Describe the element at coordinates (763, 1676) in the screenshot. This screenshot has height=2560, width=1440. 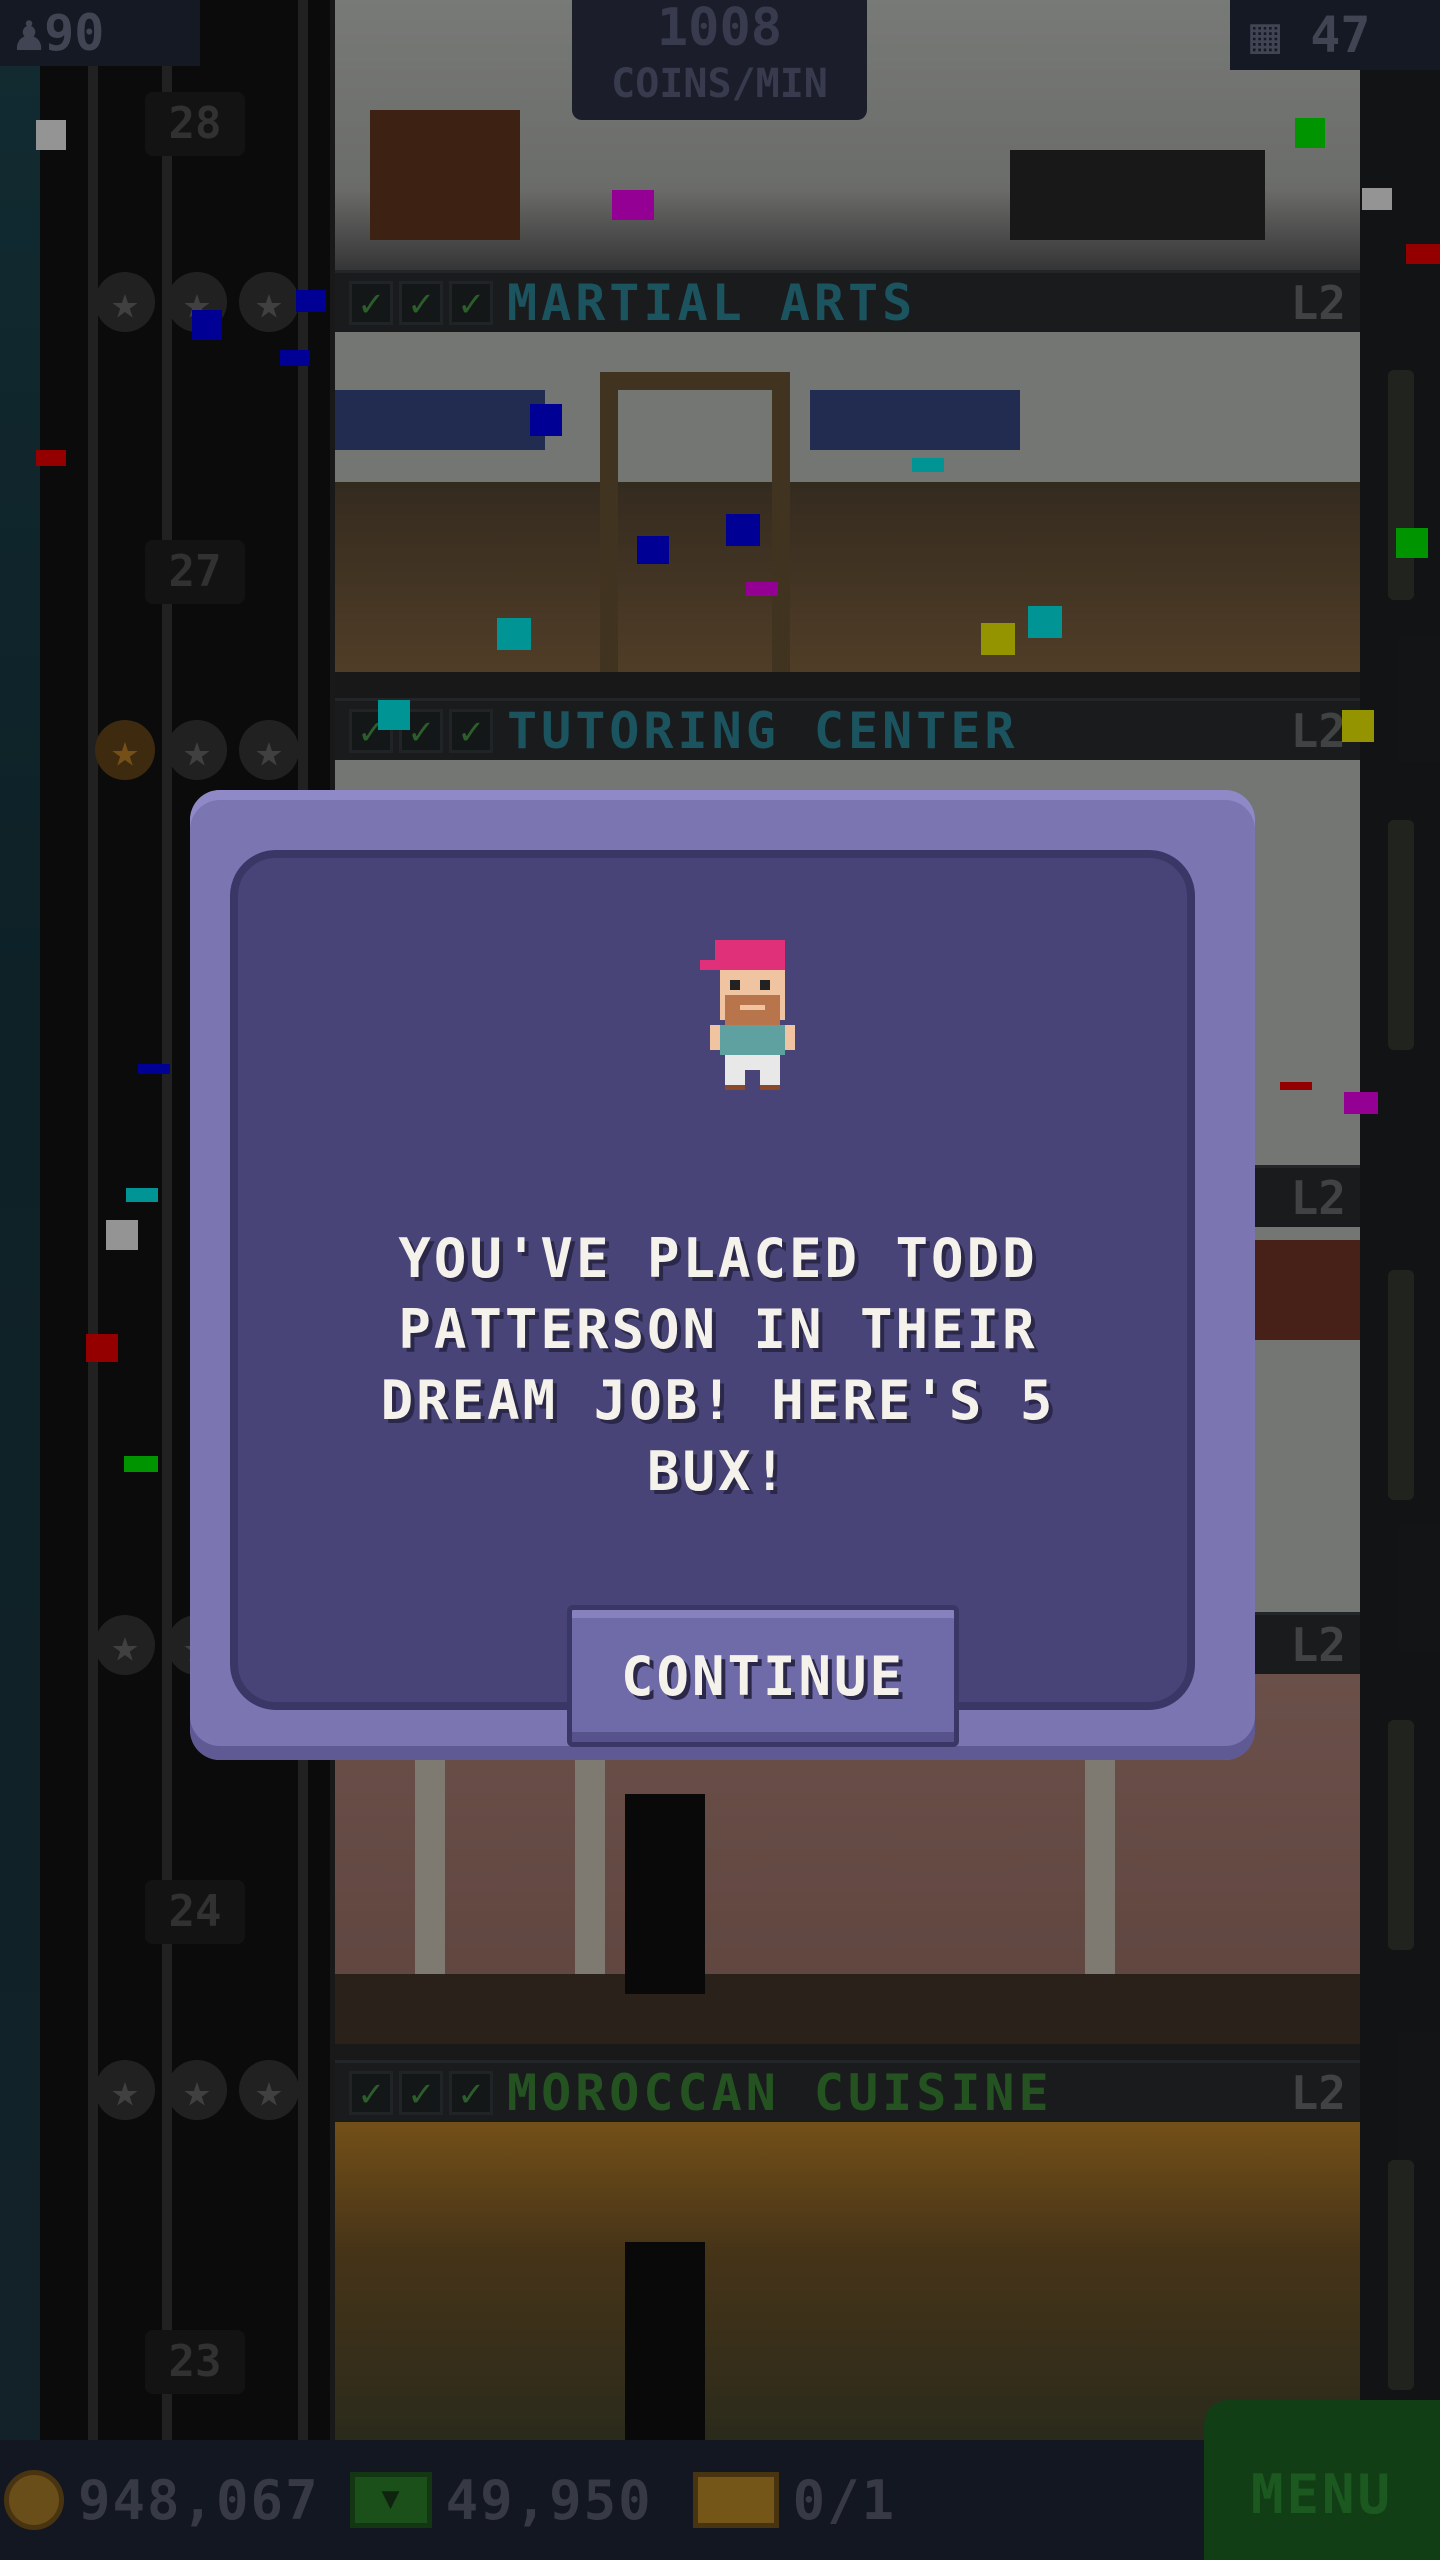
I see `continue-button: CONTINUE` at that location.